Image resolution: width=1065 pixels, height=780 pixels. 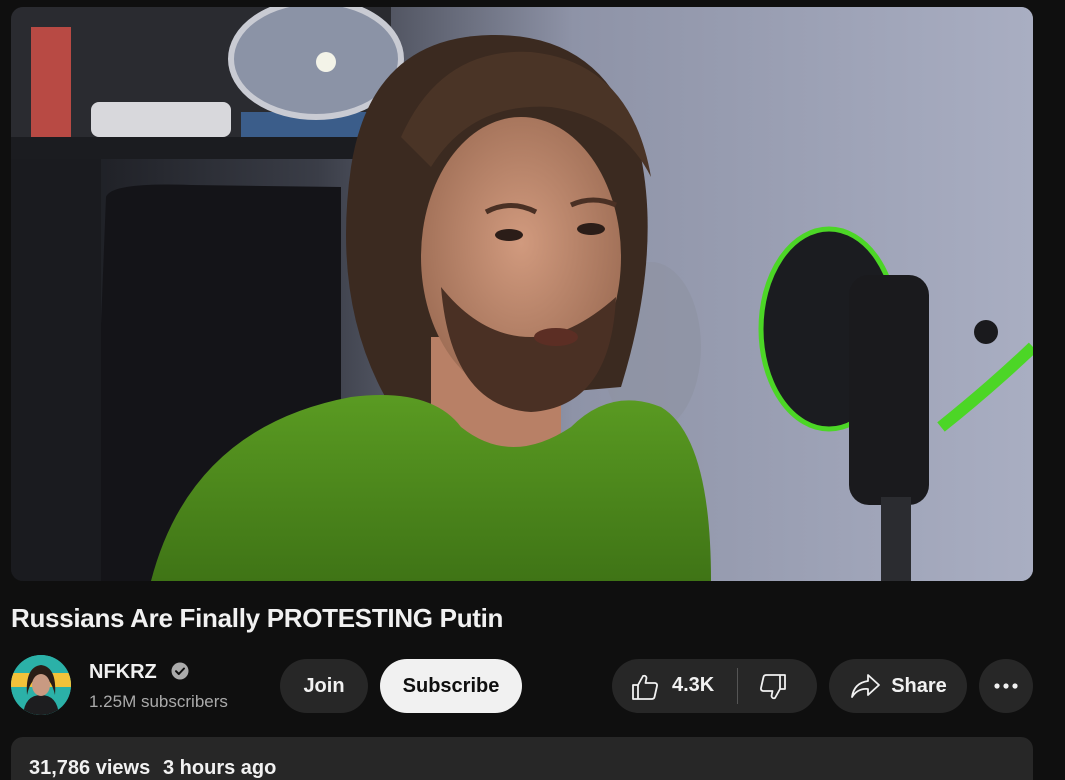 I want to click on share-arrow-icon, so click(x=866, y=686).